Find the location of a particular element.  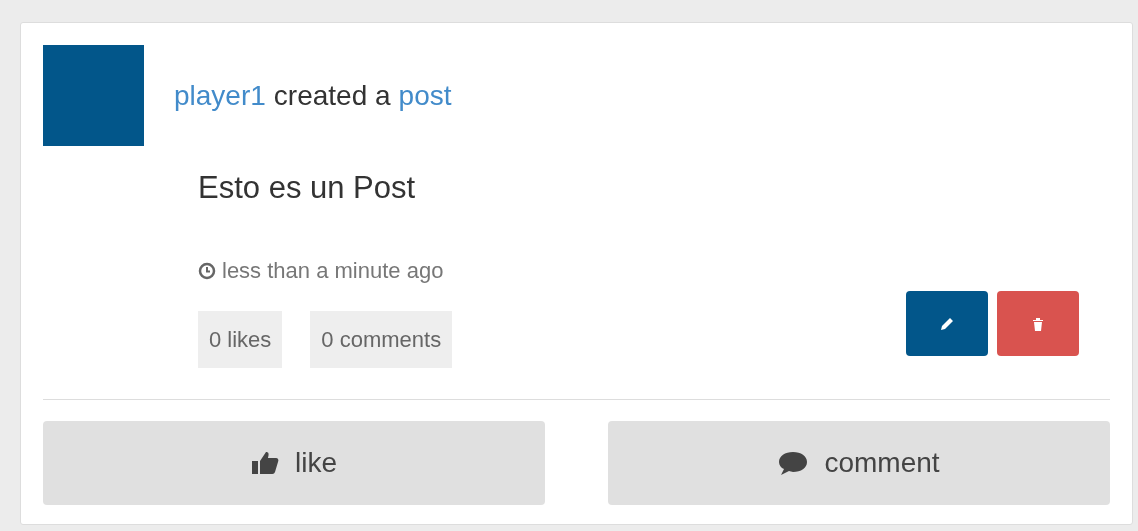

post-link: post is located at coordinates (425, 95).